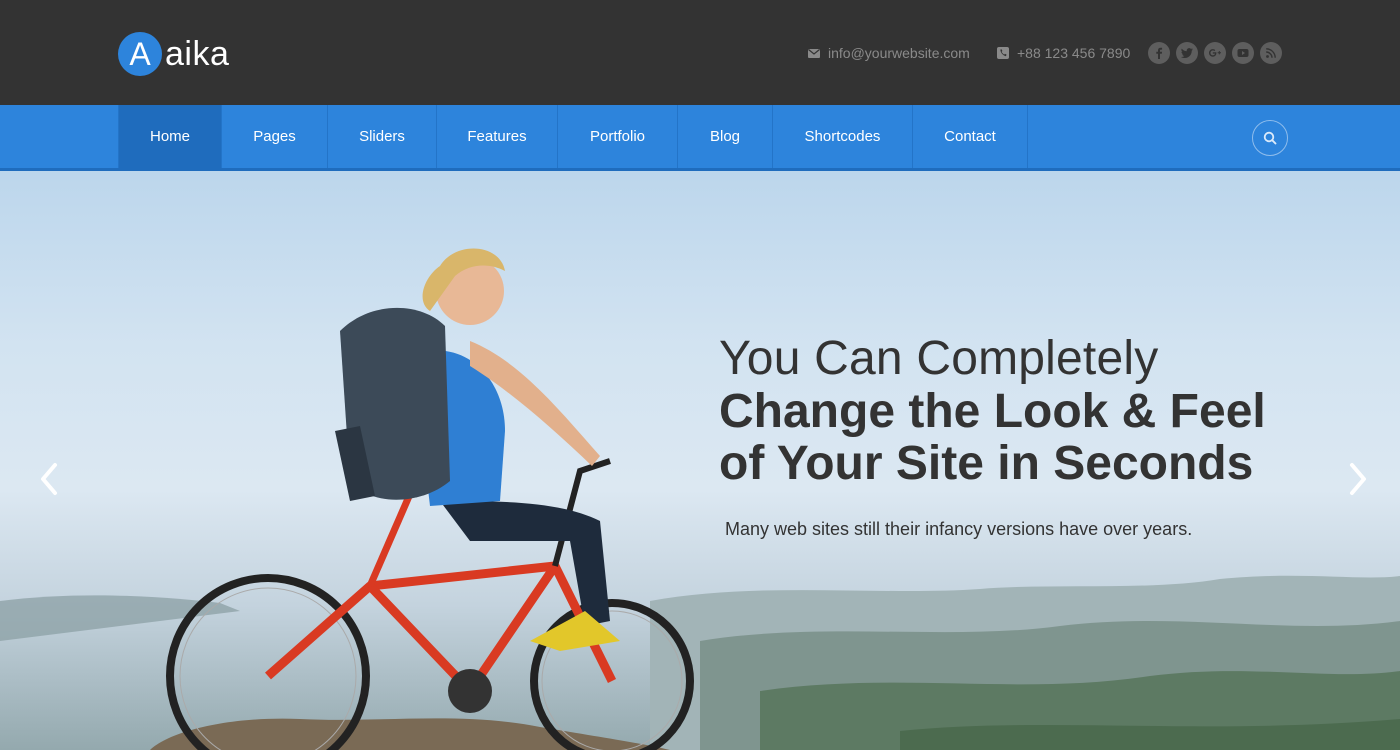 The image size is (1400, 750). What do you see at coordinates (814, 53) in the screenshot?
I see `envelope-icon` at bounding box center [814, 53].